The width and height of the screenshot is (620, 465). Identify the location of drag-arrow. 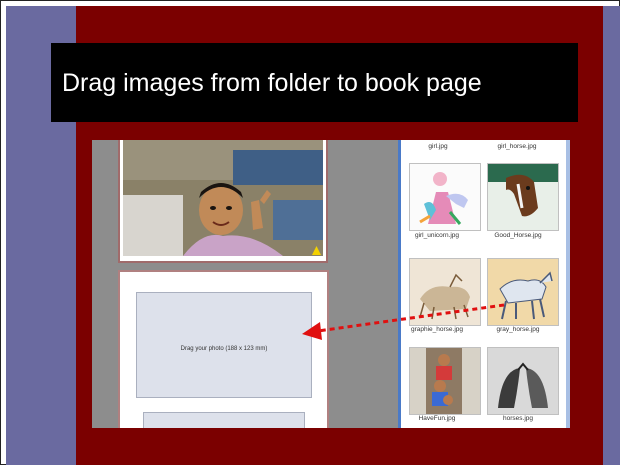
(403, 321).